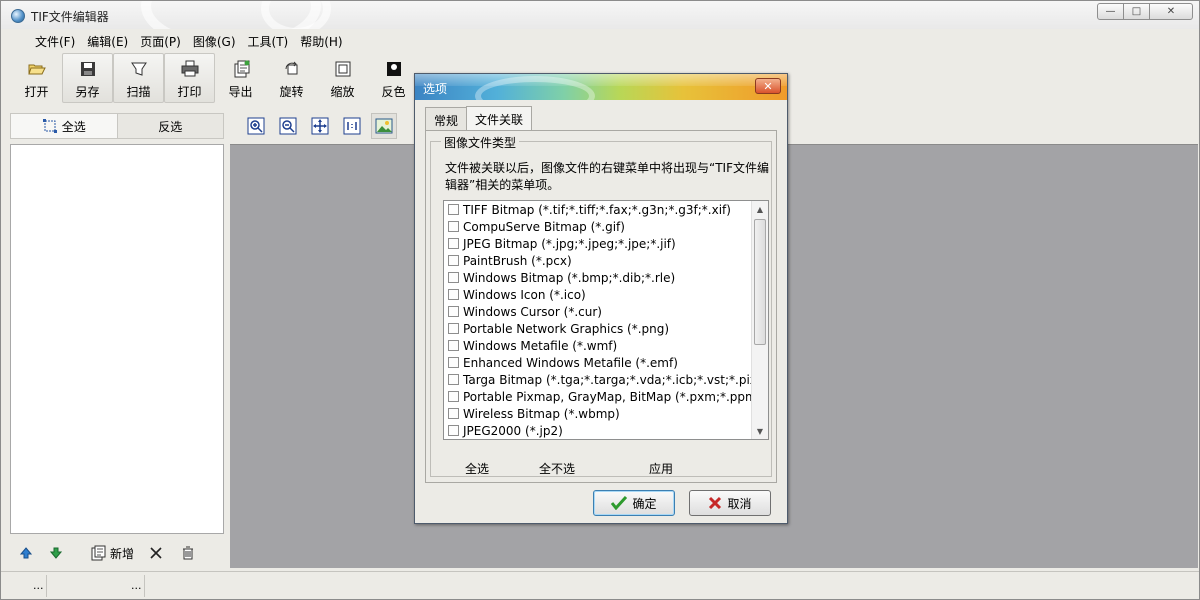 This screenshot has height=600, width=1200. What do you see at coordinates (569, 277) in the screenshot?
I see `file-type-label: Windows Bitmap (*.bmp;*.dib;*.rle)` at bounding box center [569, 277].